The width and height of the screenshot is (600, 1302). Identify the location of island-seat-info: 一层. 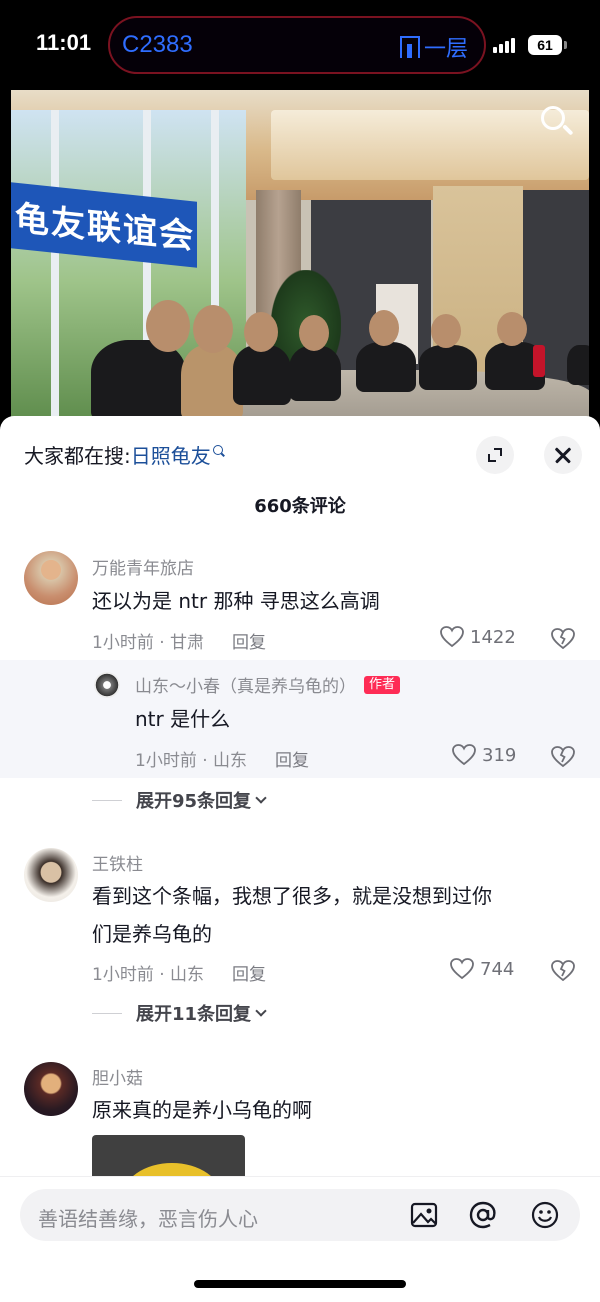
(433, 47).